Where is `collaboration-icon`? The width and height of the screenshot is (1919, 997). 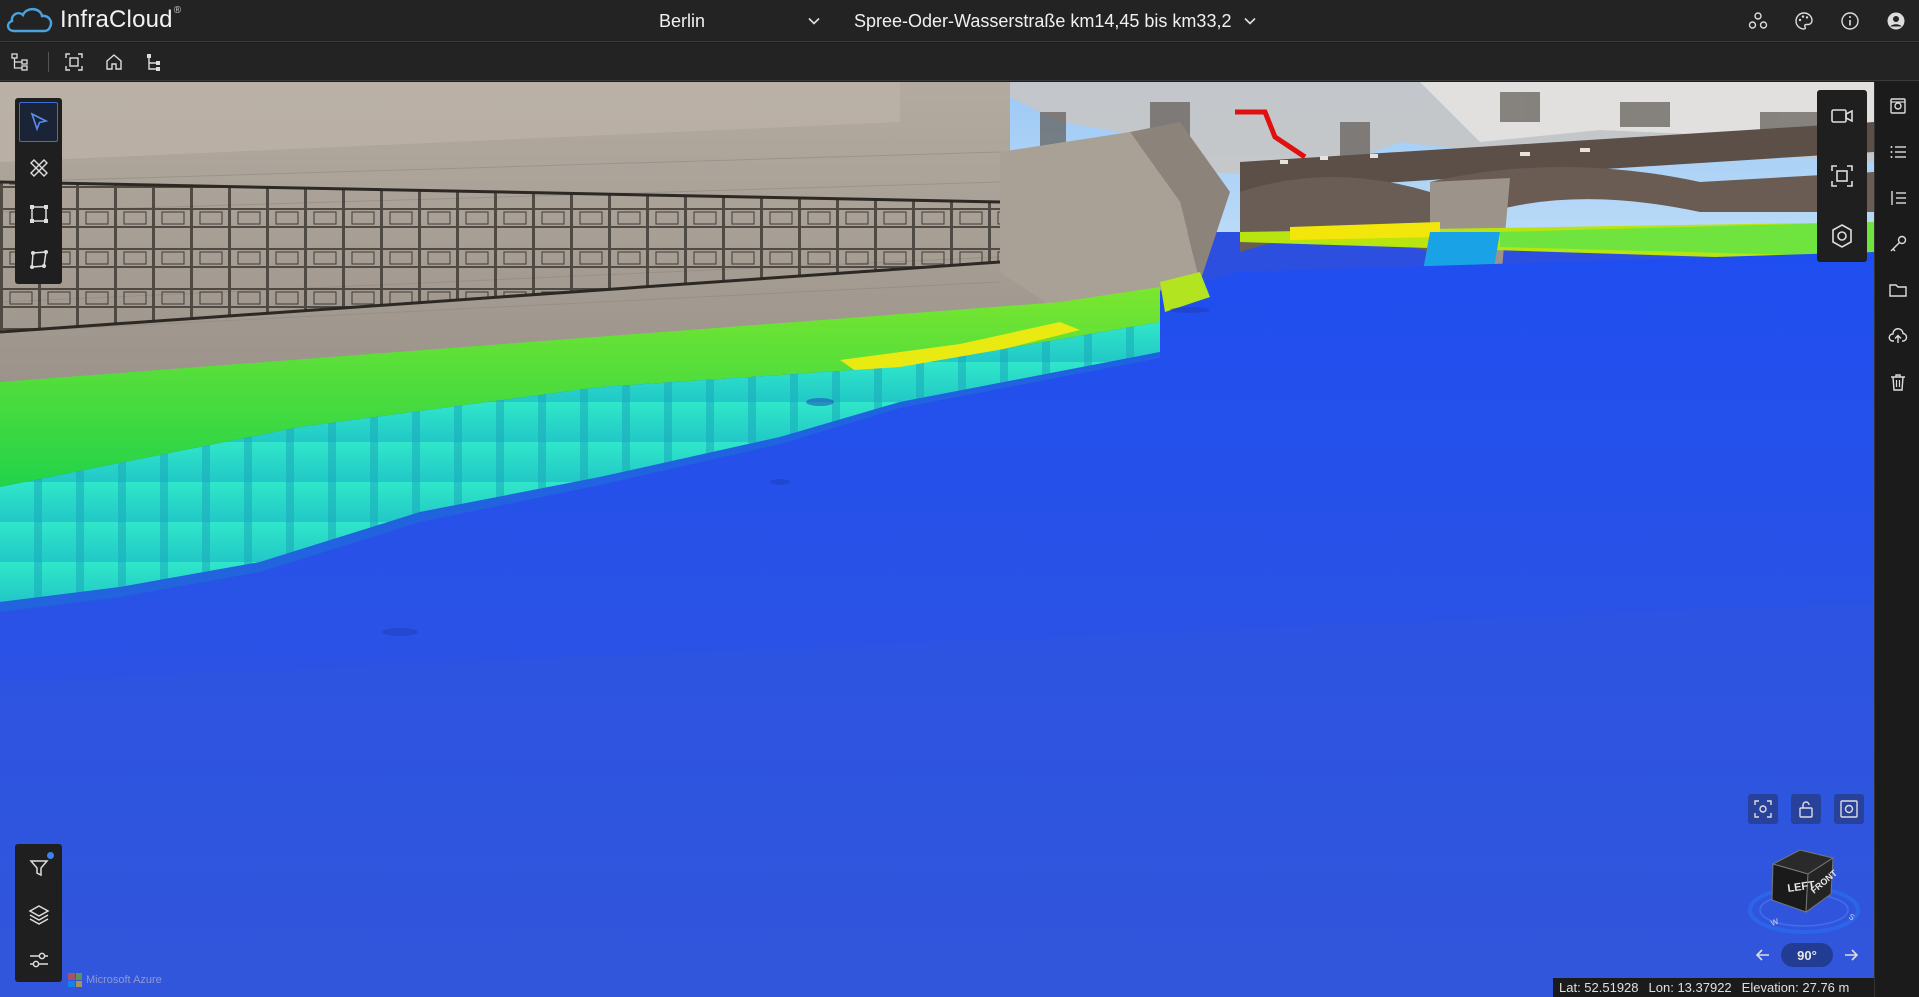
collaboration-icon is located at coordinates (1758, 20).